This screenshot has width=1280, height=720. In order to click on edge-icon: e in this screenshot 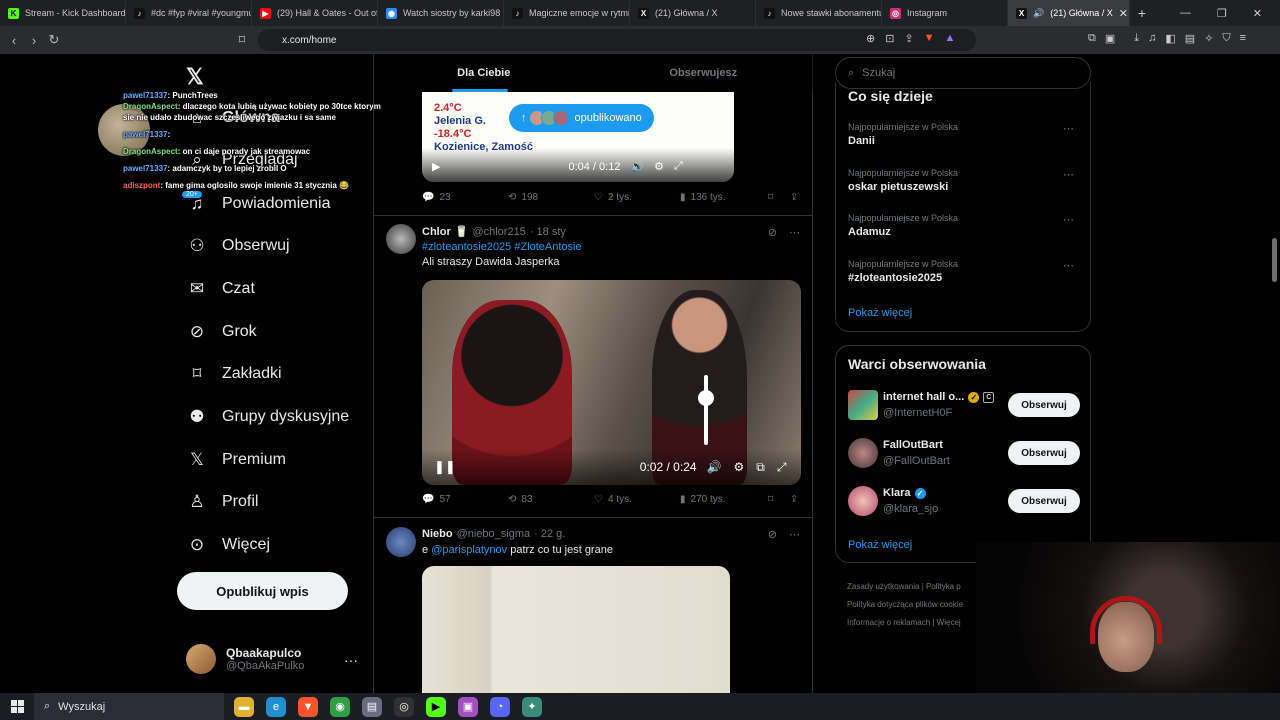, I will do `click(276, 706)`.